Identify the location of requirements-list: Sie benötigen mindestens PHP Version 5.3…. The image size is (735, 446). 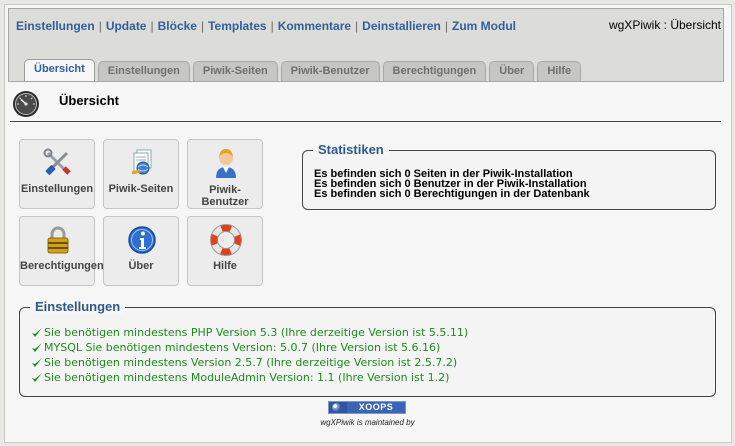
(249, 355).